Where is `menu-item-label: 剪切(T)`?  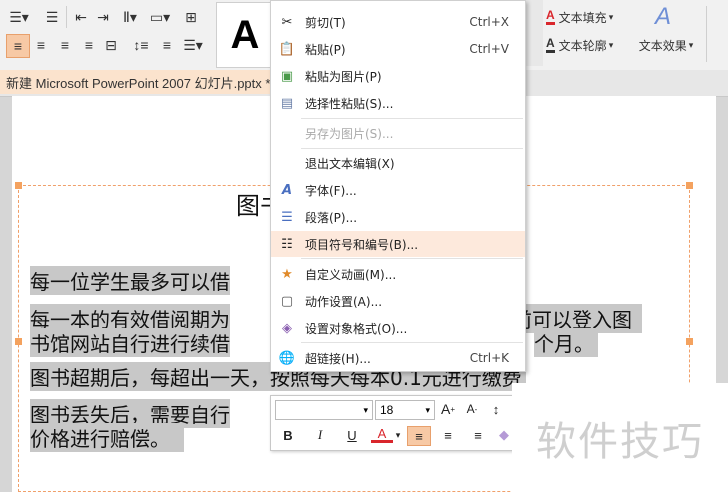 menu-item-label: 剪切(T) is located at coordinates (325, 22).